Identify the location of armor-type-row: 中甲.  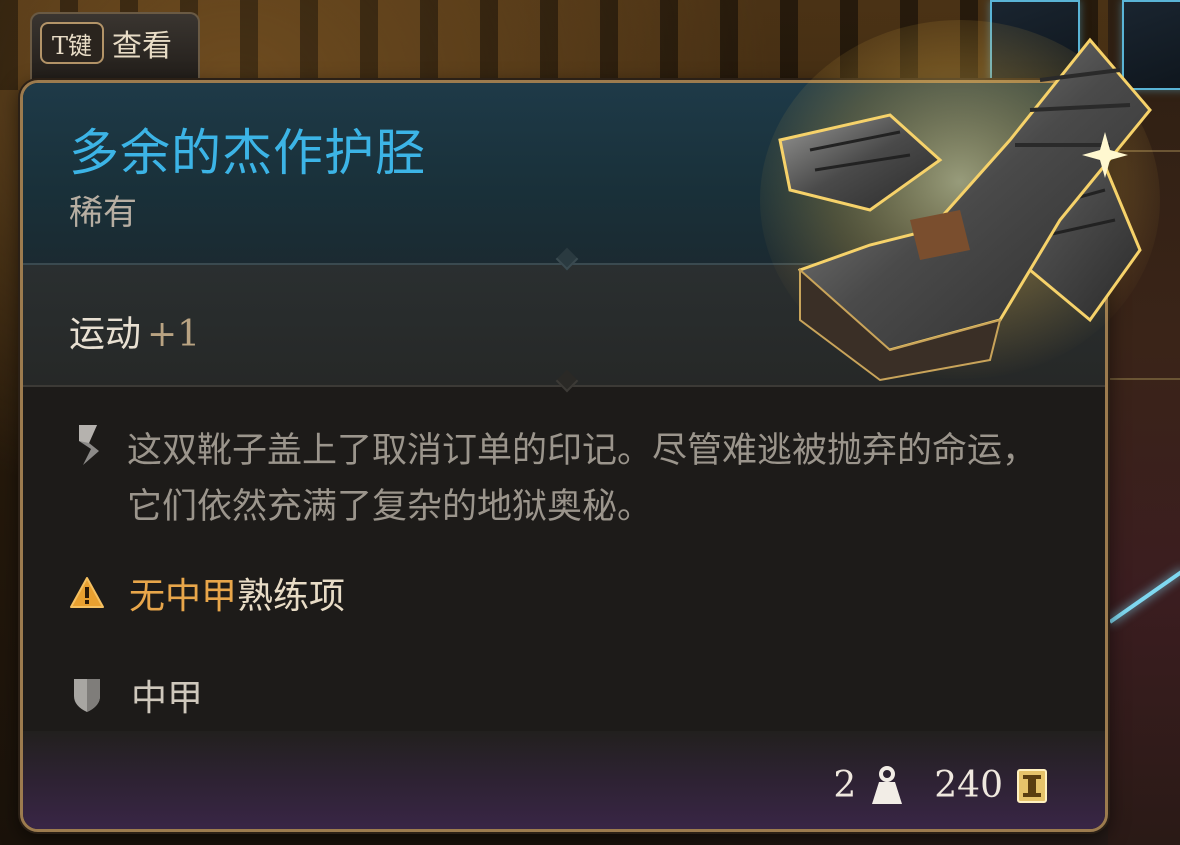
(137, 695).